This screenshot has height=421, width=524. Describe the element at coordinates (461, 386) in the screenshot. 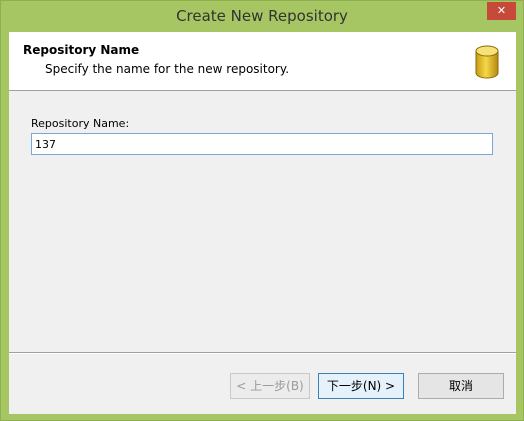

I see `cancel-button: 取消` at that location.